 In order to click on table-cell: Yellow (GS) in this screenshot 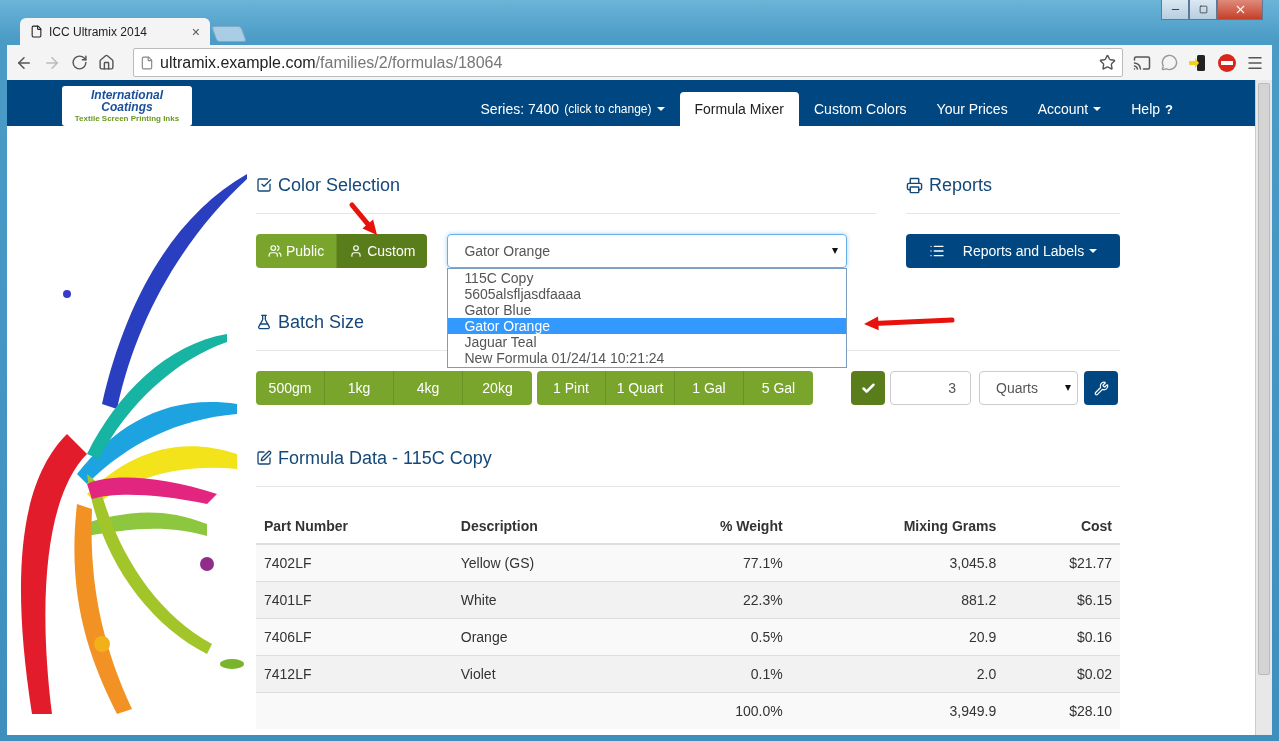, I will do `click(544, 563)`.